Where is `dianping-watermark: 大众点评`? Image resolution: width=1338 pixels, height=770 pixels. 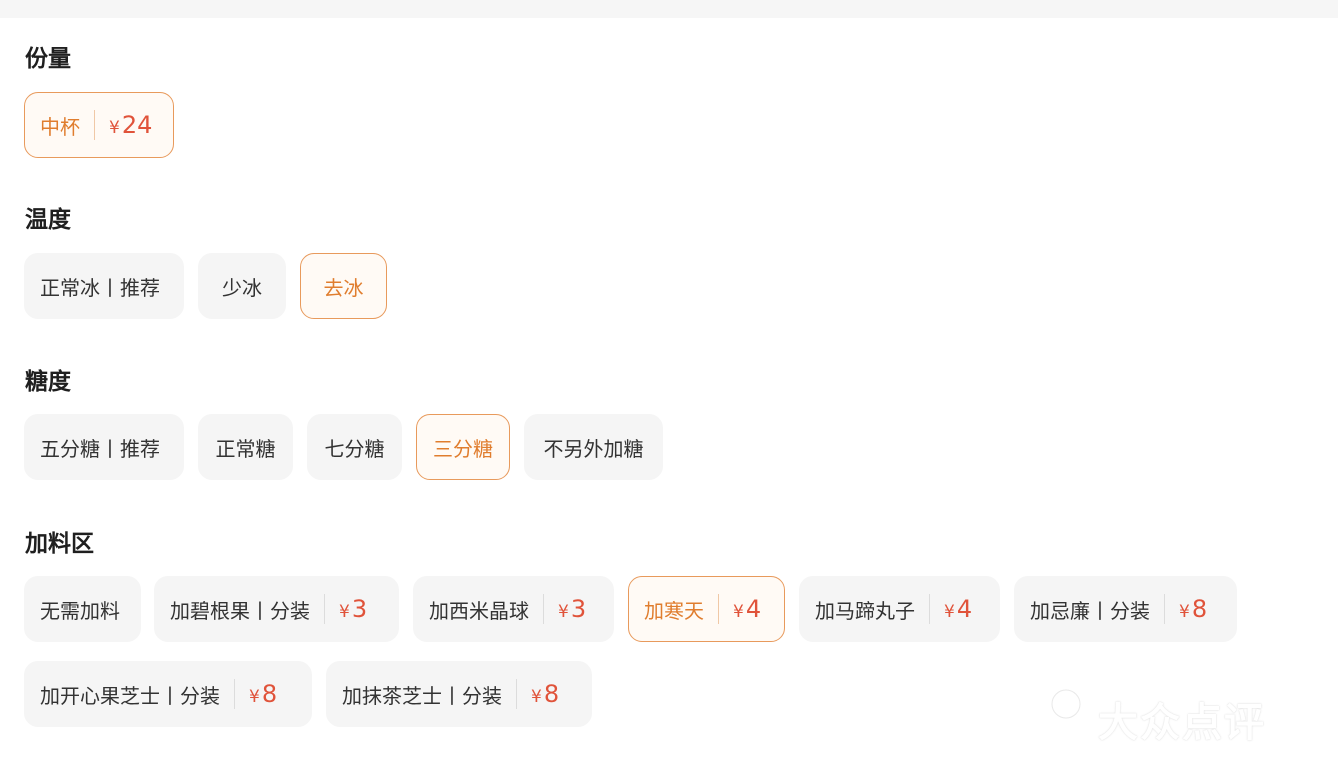
dianping-watermark: 大众点评 is located at coordinates (1150, 719).